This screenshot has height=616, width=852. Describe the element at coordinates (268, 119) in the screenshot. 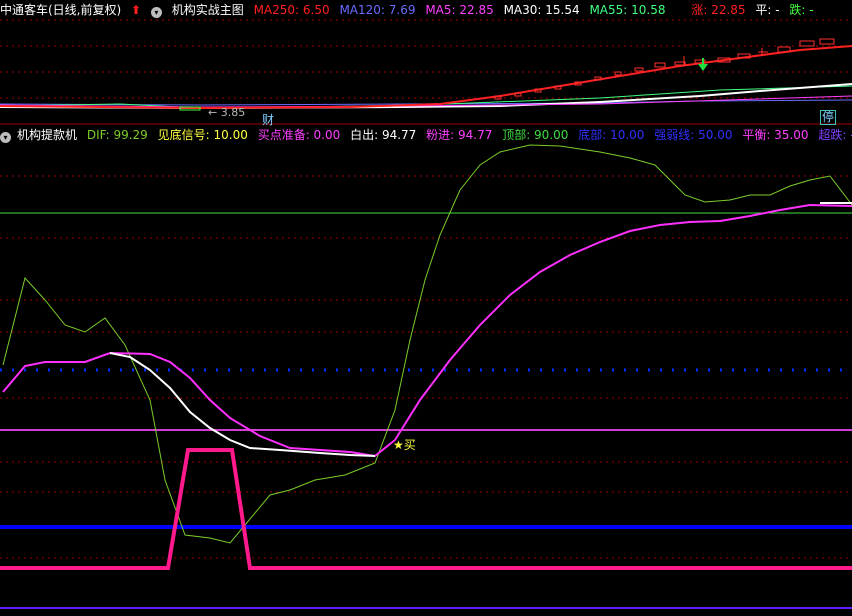

I see `finance-badge: 财` at that location.